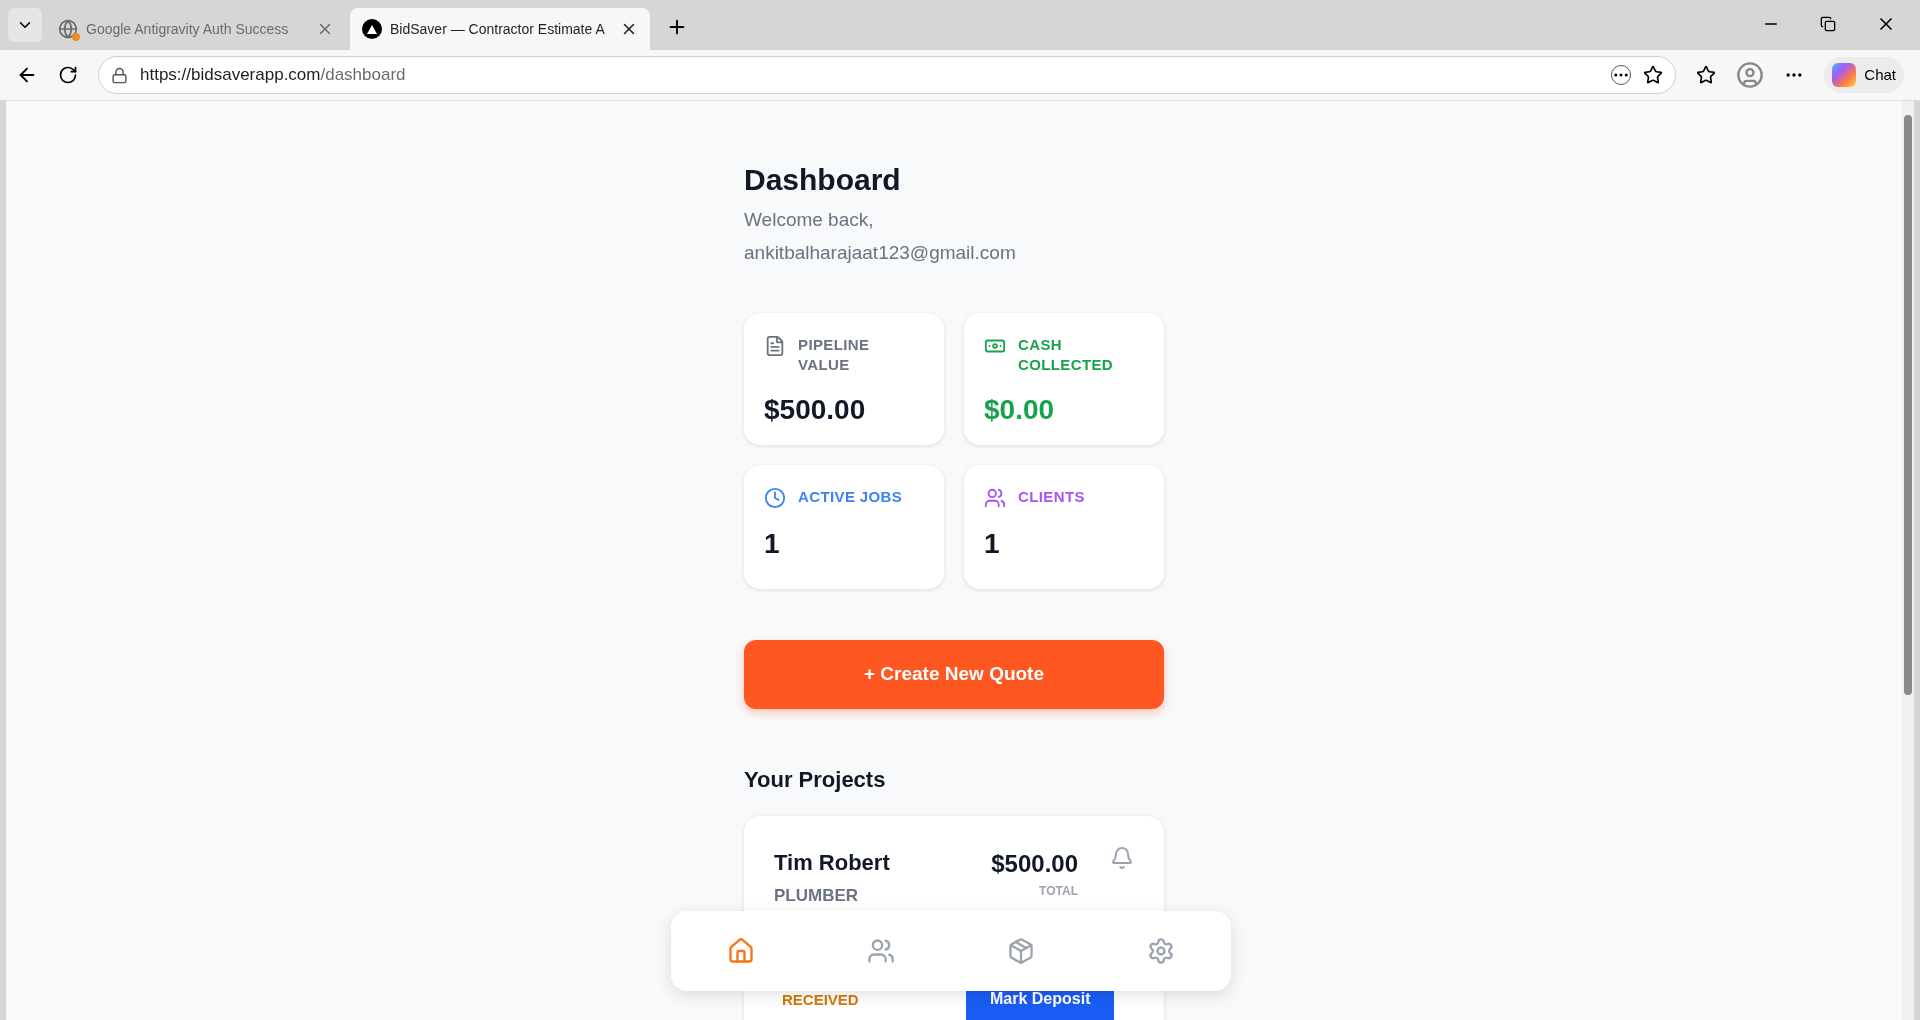  I want to click on stat-label: PIPELINE VALUE, so click(834, 355).